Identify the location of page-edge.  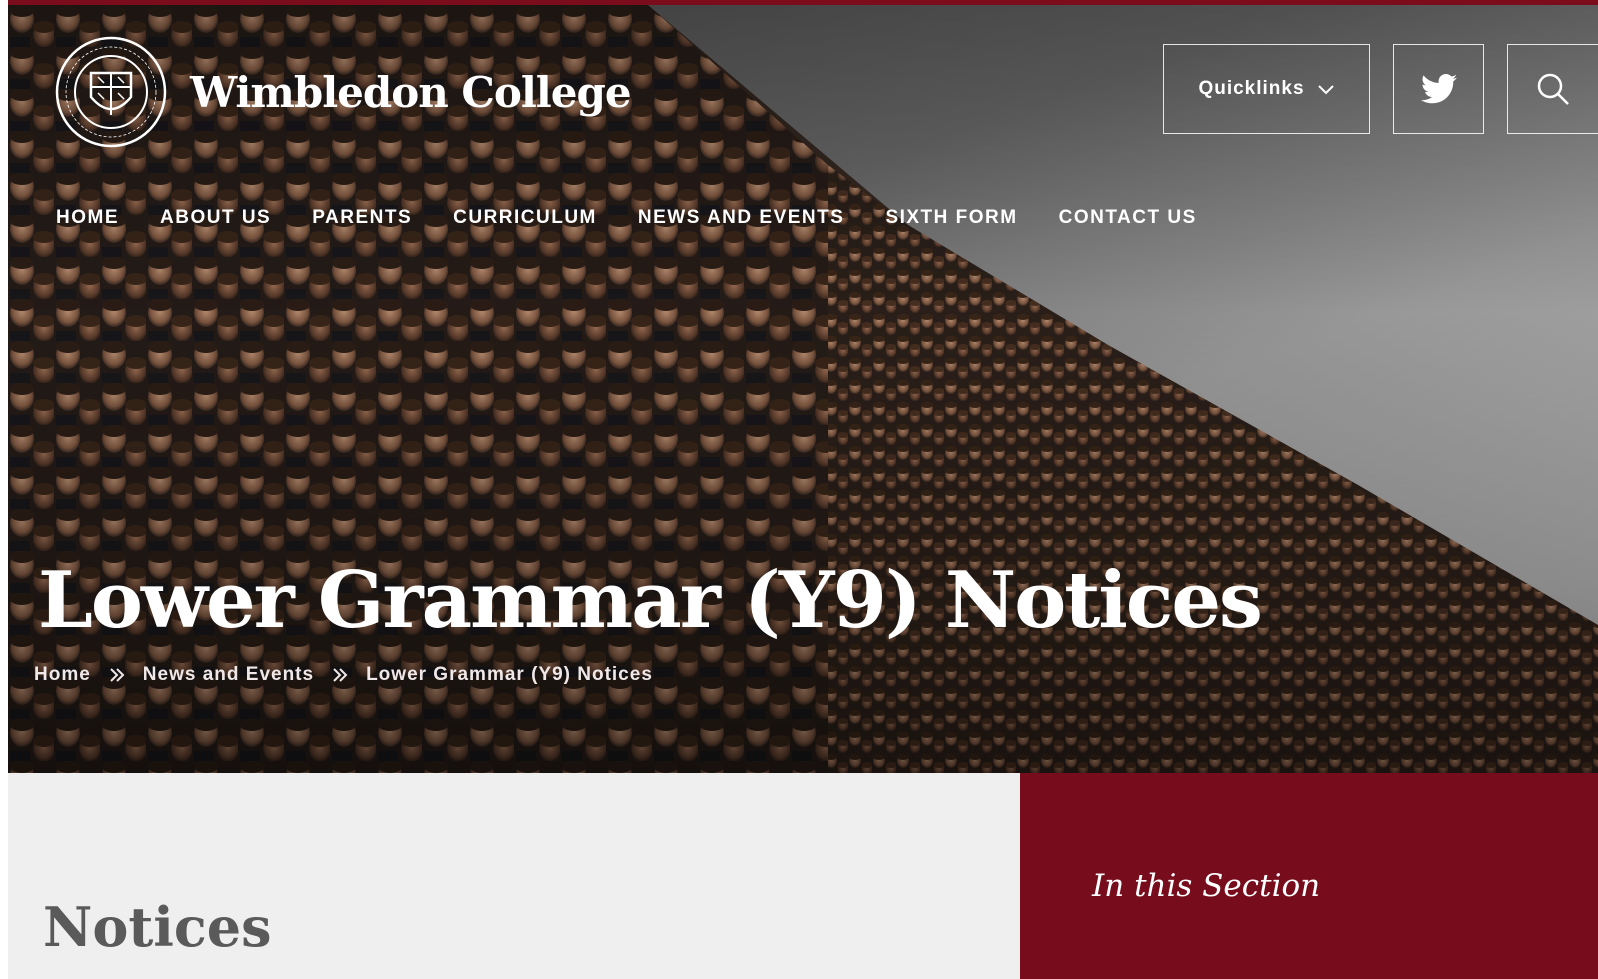
(4, 489).